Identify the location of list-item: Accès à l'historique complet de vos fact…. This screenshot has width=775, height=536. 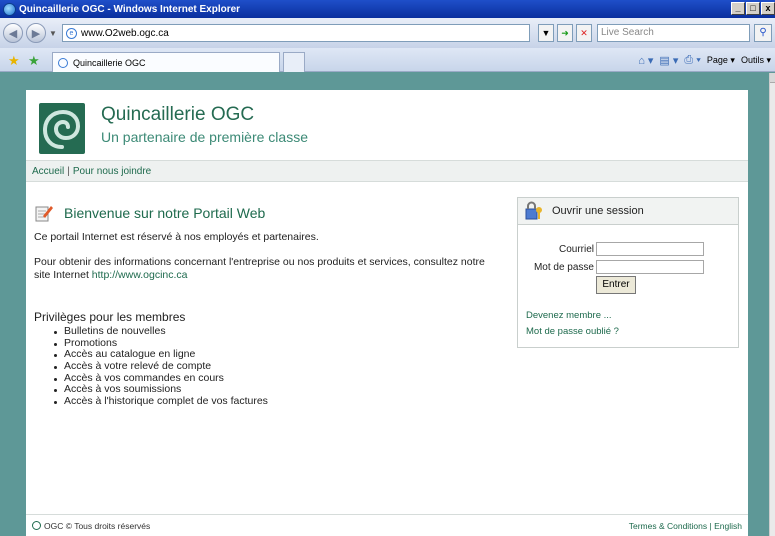
(160, 401).